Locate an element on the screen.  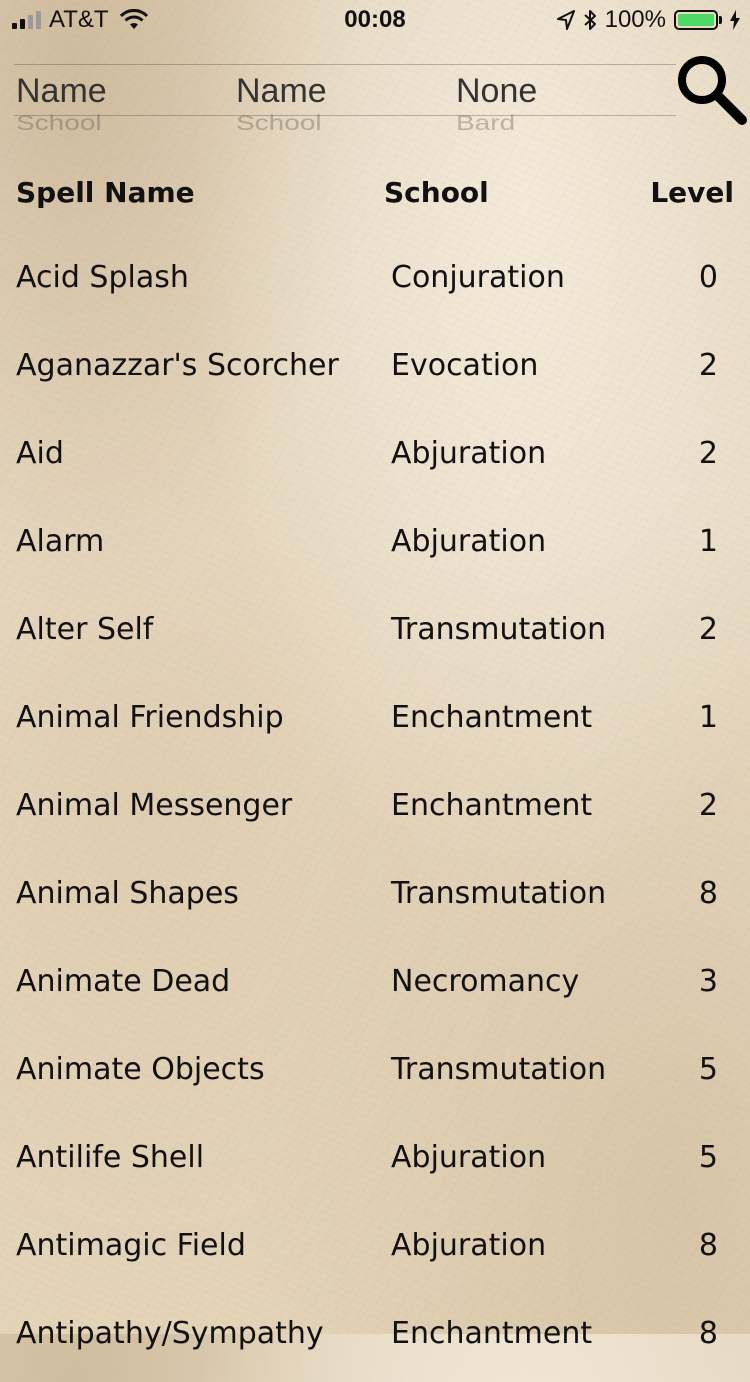
table-row: Antimagic Field Abjuration 8 is located at coordinates (375, 1250).